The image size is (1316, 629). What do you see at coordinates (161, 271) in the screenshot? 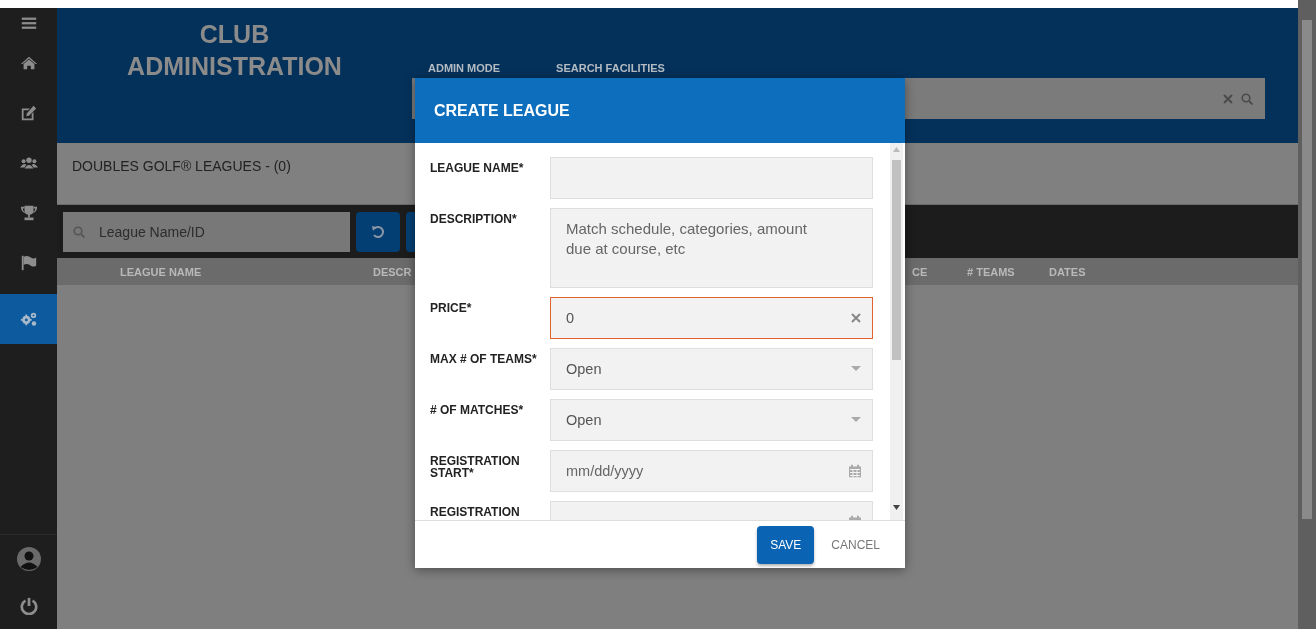
I see `column-header: LEAGUE NAME` at bounding box center [161, 271].